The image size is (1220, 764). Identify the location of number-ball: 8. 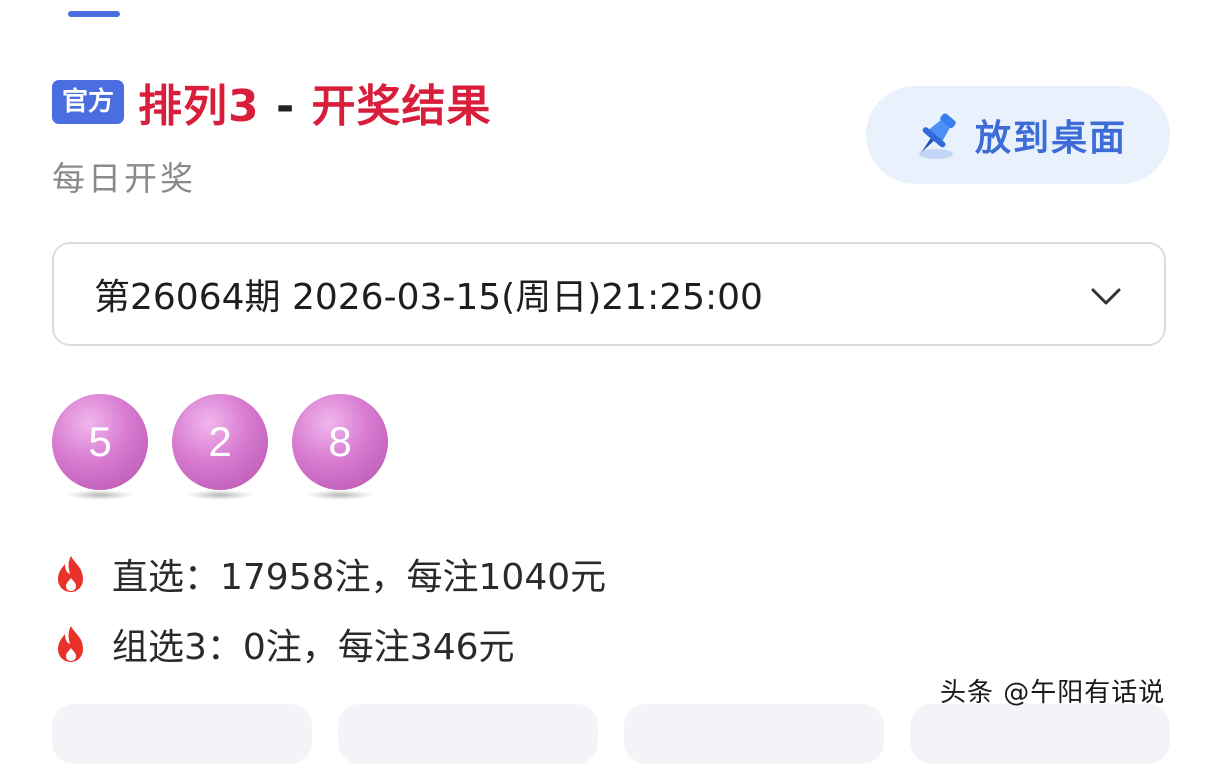
(340, 449).